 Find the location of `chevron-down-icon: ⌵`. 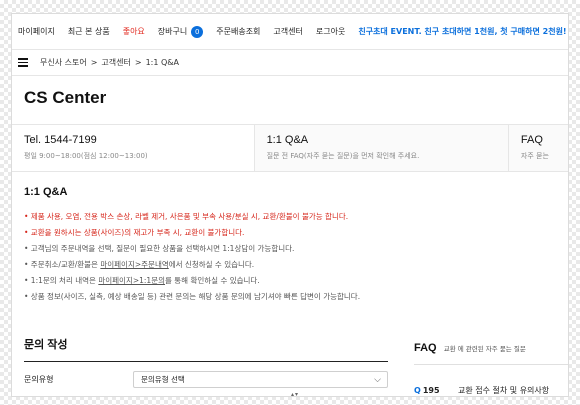

chevron-down-icon: ⌵ is located at coordinates (377, 380).